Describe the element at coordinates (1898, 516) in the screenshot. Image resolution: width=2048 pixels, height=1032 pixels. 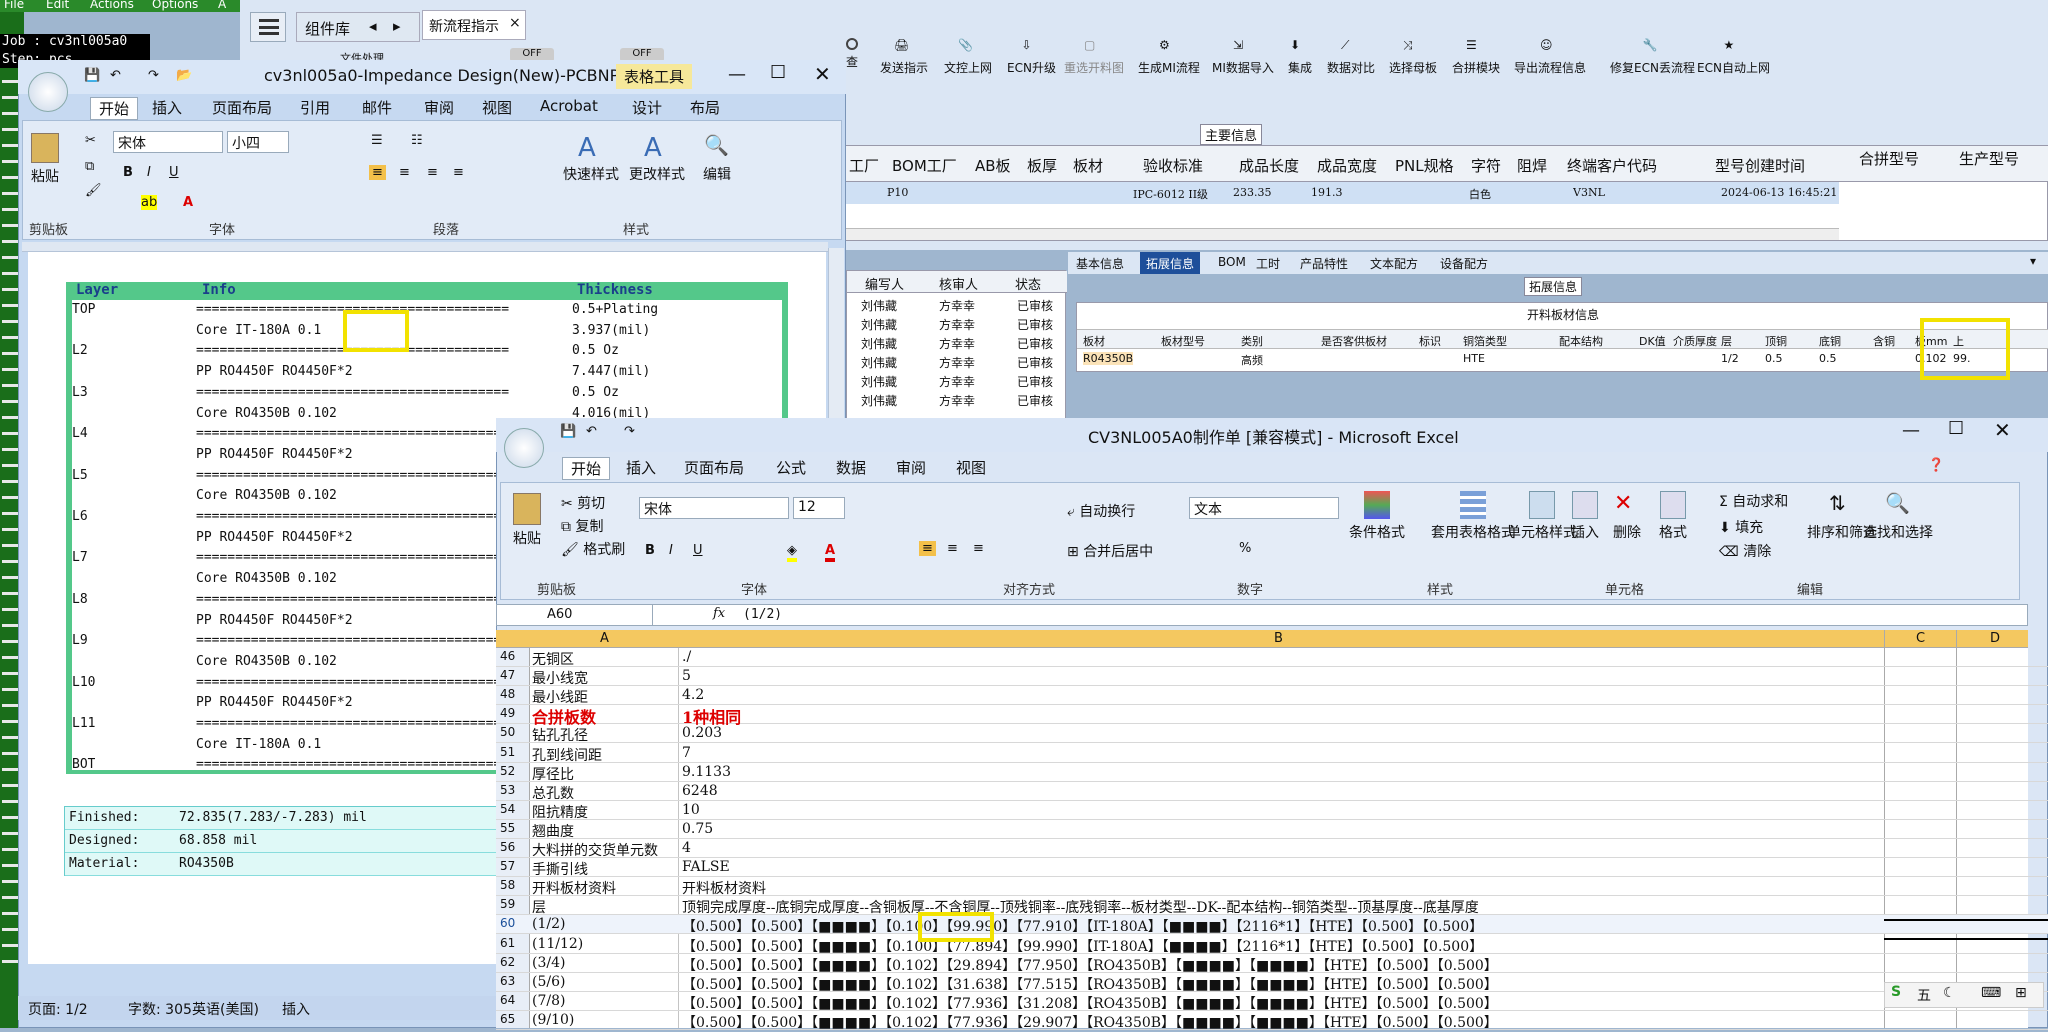
I see `find-button: 🔍 查找和选择` at that location.